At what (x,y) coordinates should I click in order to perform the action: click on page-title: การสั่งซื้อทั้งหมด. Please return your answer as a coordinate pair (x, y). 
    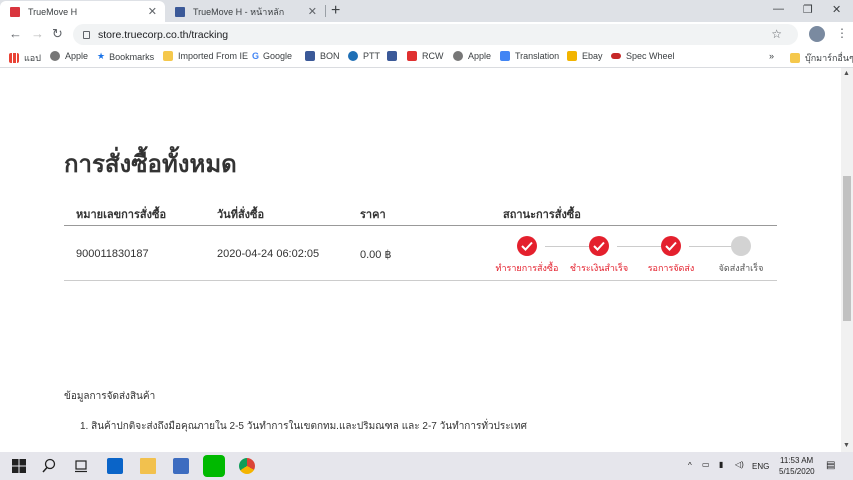
    Looking at the image, I should click on (150, 164).